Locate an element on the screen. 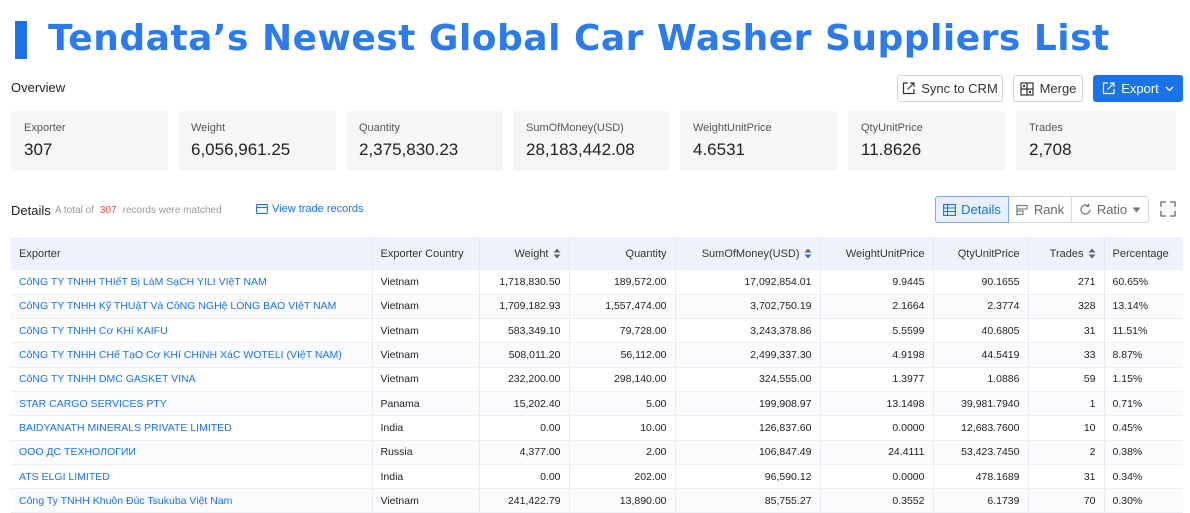 The width and height of the screenshot is (1190, 513). export-label: Export is located at coordinates (1140, 88).